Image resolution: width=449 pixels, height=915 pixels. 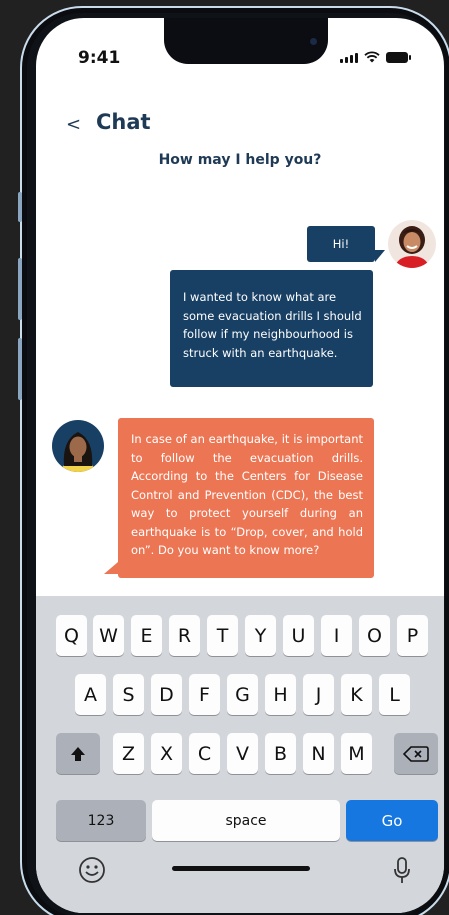 I want to click on chat-subtitle: How may I help you?, so click(x=240, y=160).